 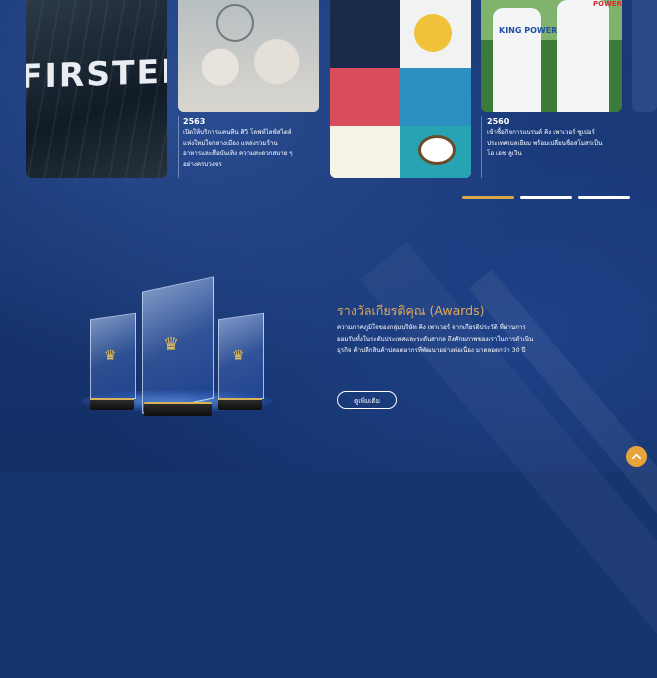 I want to click on firster-logo-text: FIRSTER, so click(x=96, y=73).